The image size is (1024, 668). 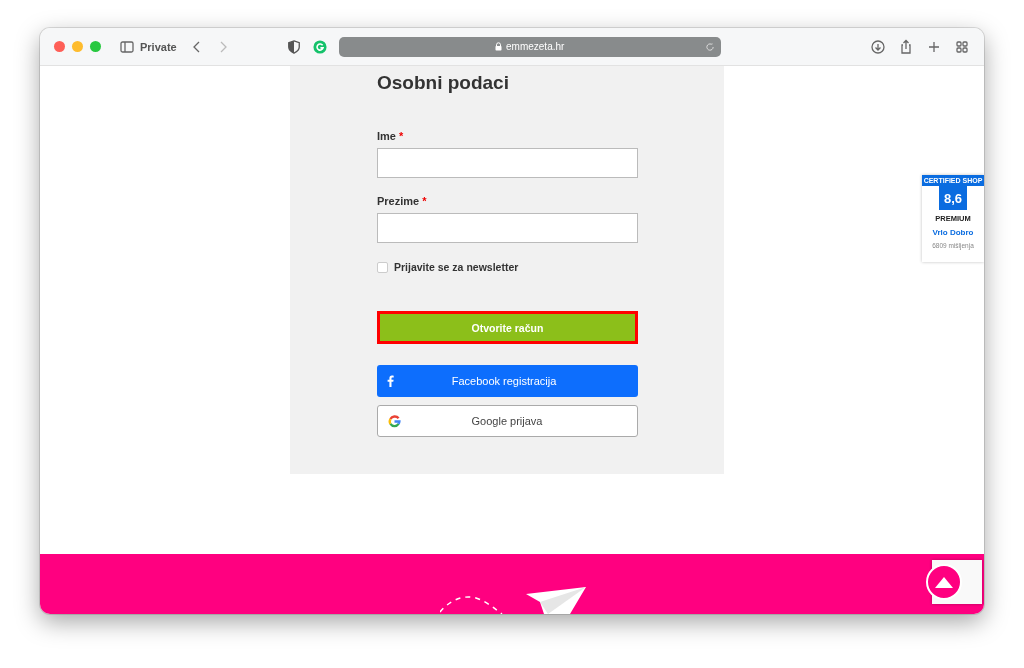 I want to click on zoom-button, so click(x=95, y=46).